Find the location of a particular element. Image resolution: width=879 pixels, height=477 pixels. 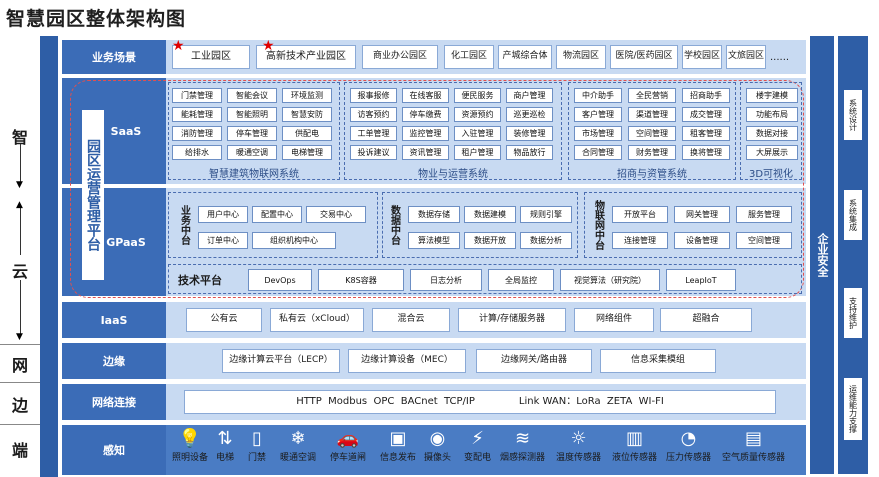

sense-item: 🚗 停车道闸 is located at coordinates (348, 445).